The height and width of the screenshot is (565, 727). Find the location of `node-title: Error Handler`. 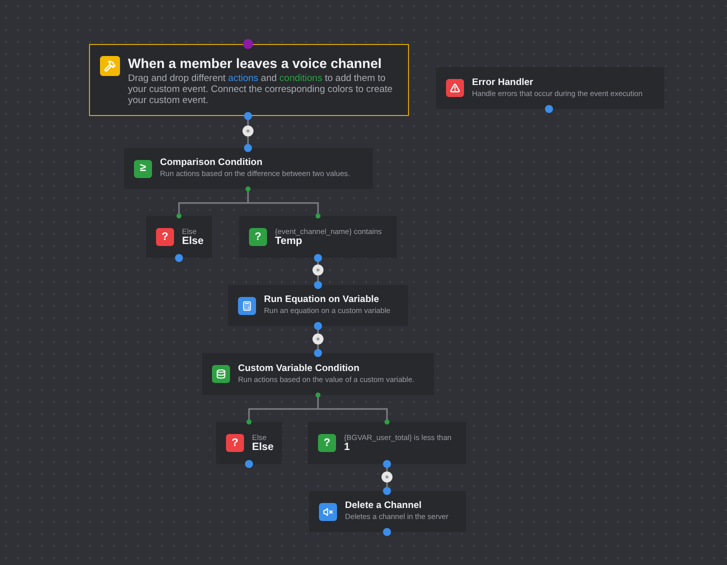

node-title: Error Handler is located at coordinates (503, 83).